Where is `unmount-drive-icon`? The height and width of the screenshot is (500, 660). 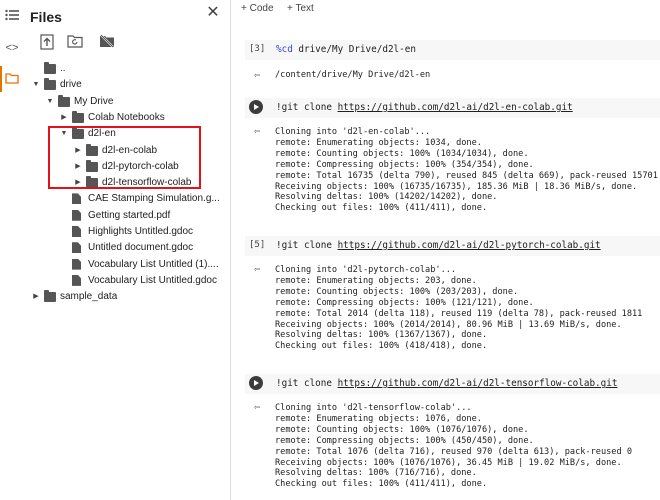
unmount-drive-icon is located at coordinates (107, 42).